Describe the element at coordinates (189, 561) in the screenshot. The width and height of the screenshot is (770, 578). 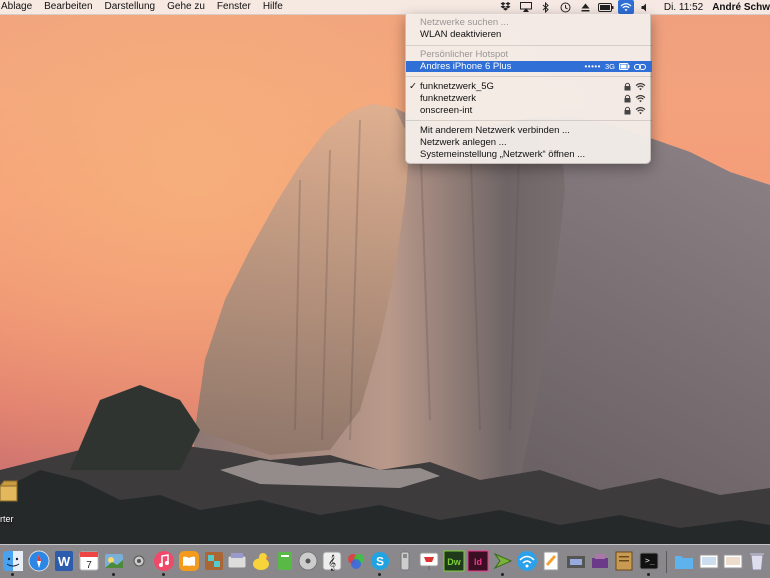
I see `ibooks-icon` at that location.